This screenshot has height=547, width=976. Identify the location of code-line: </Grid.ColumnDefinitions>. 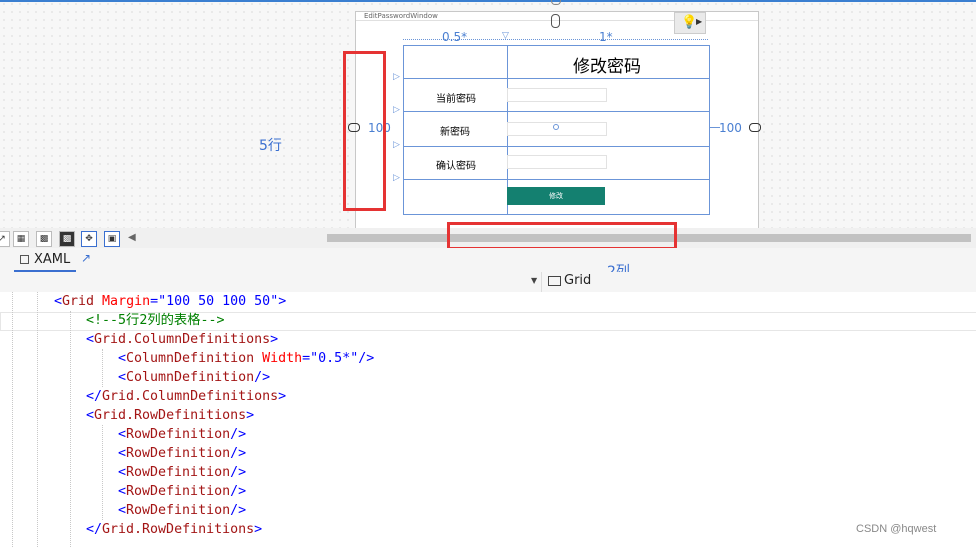
(186, 396).